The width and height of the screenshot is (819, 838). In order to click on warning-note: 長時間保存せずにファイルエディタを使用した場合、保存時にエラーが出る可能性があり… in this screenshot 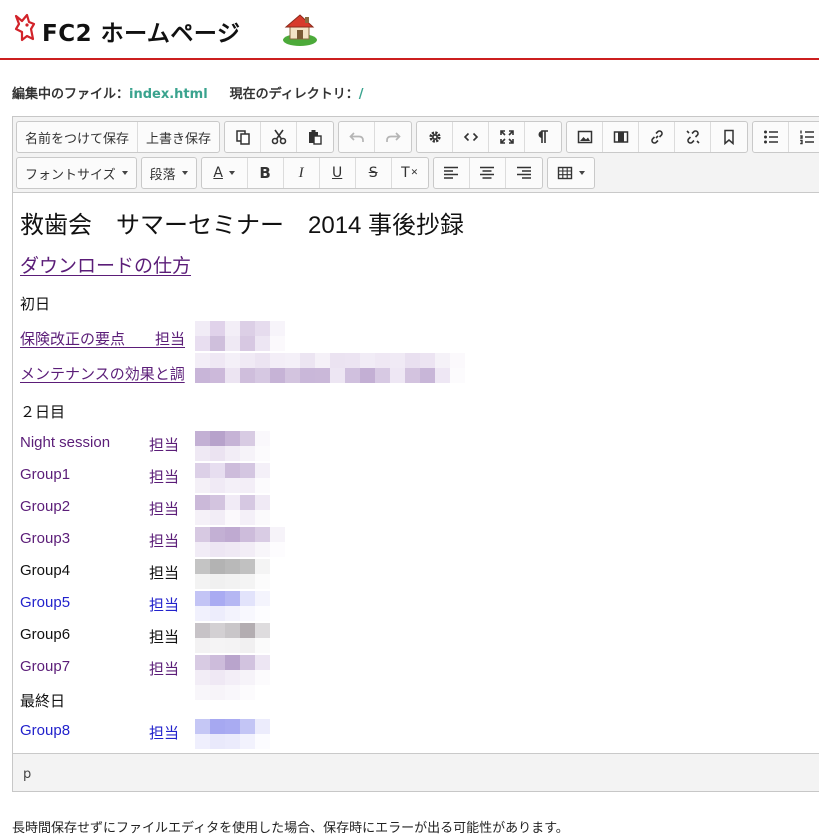, I will do `click(290, 828)`.